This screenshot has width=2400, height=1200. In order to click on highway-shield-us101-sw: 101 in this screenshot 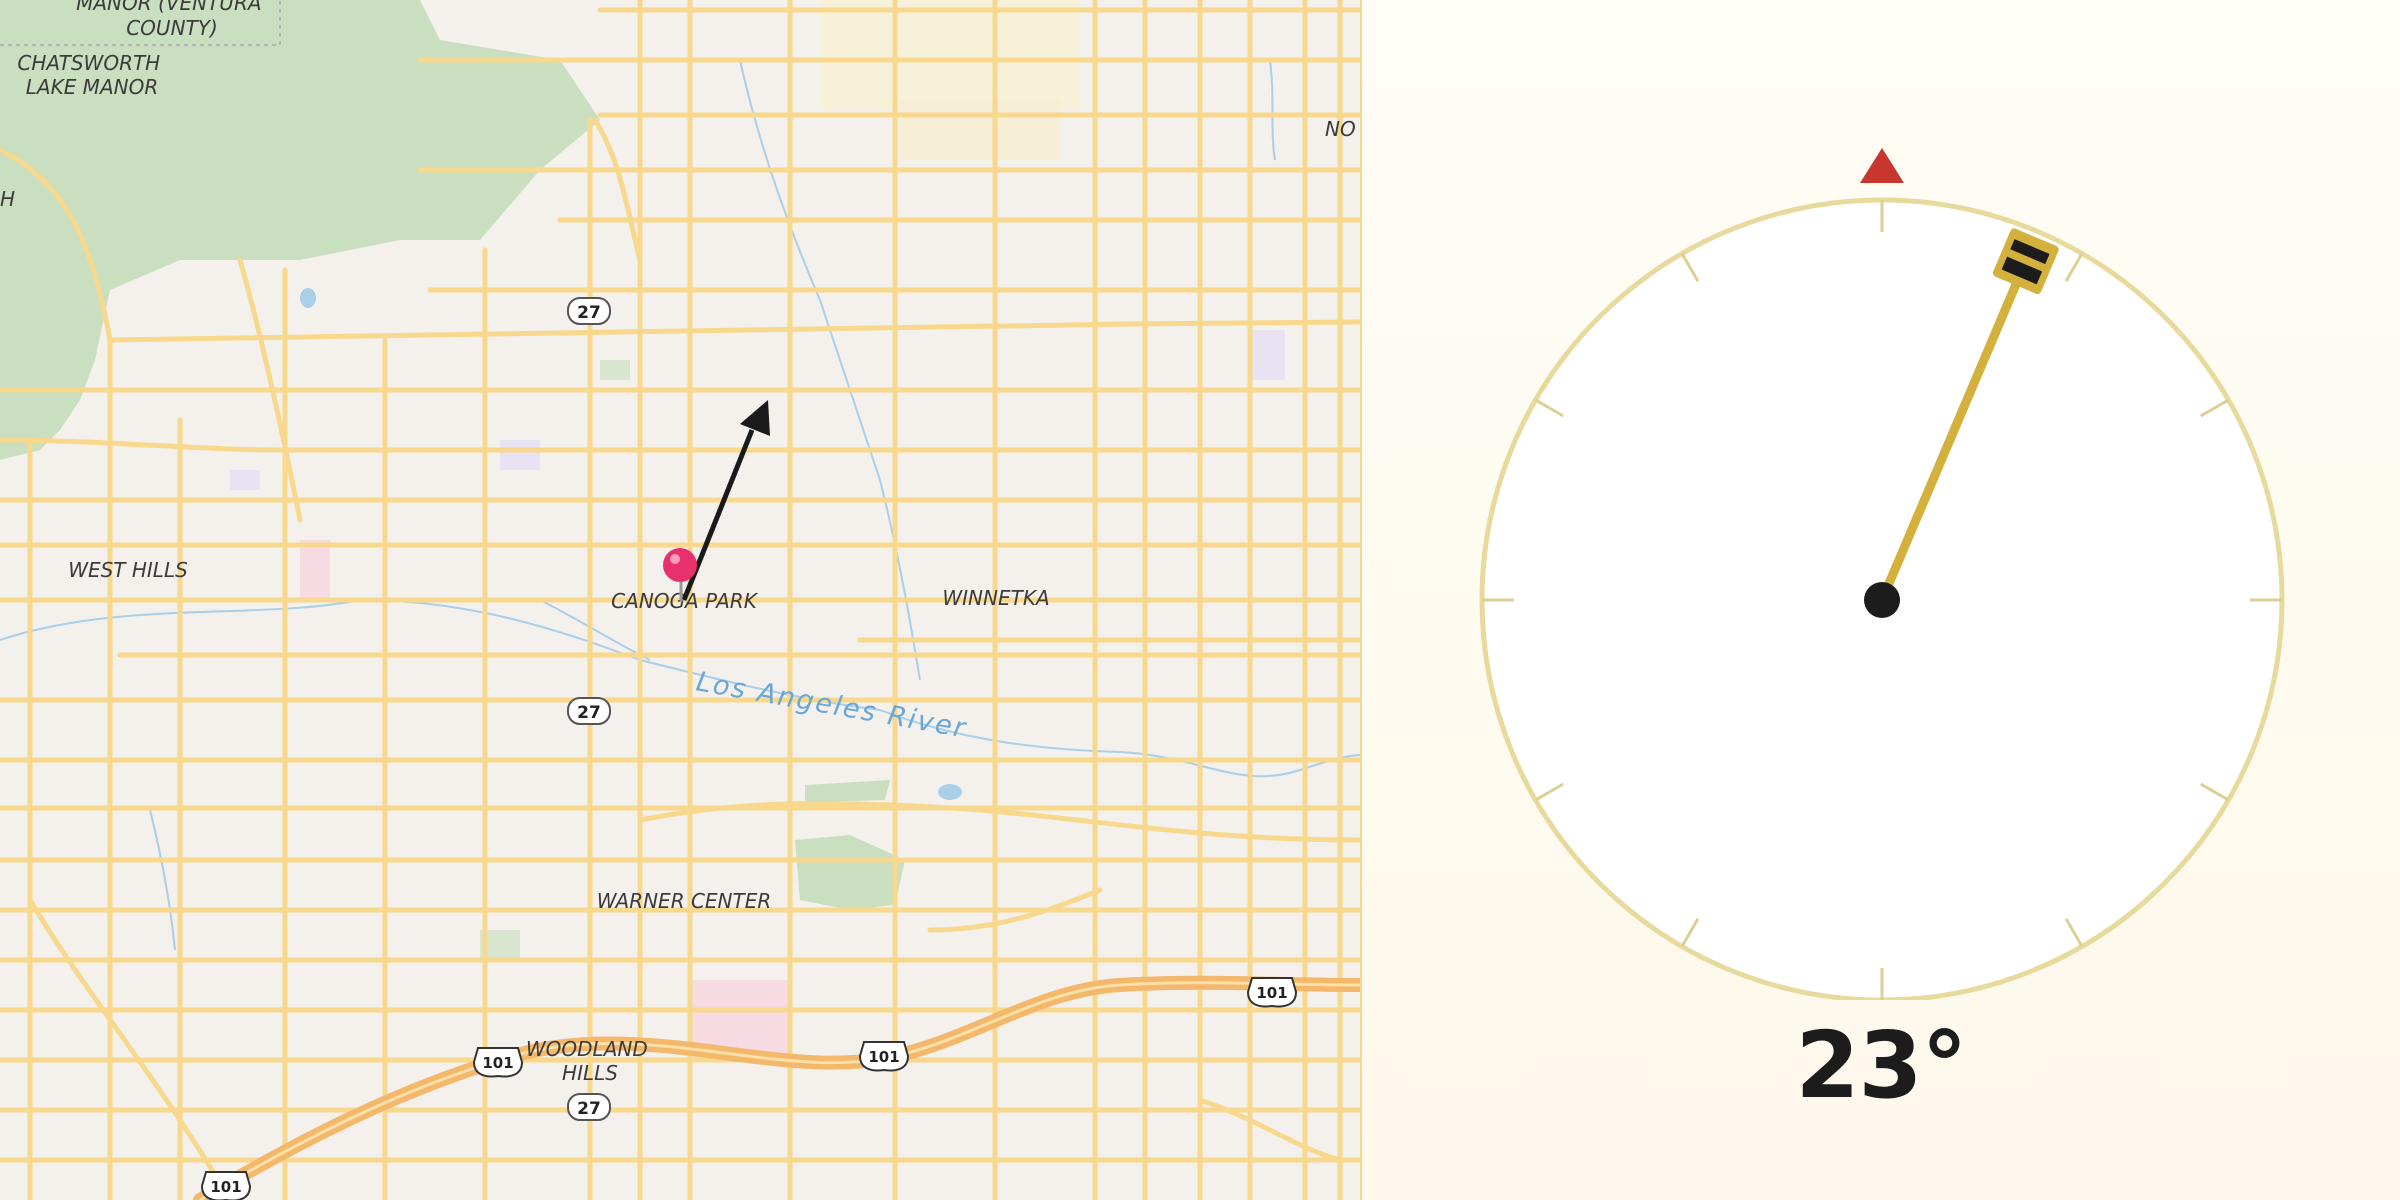, I will do `click(226, 1185)`.